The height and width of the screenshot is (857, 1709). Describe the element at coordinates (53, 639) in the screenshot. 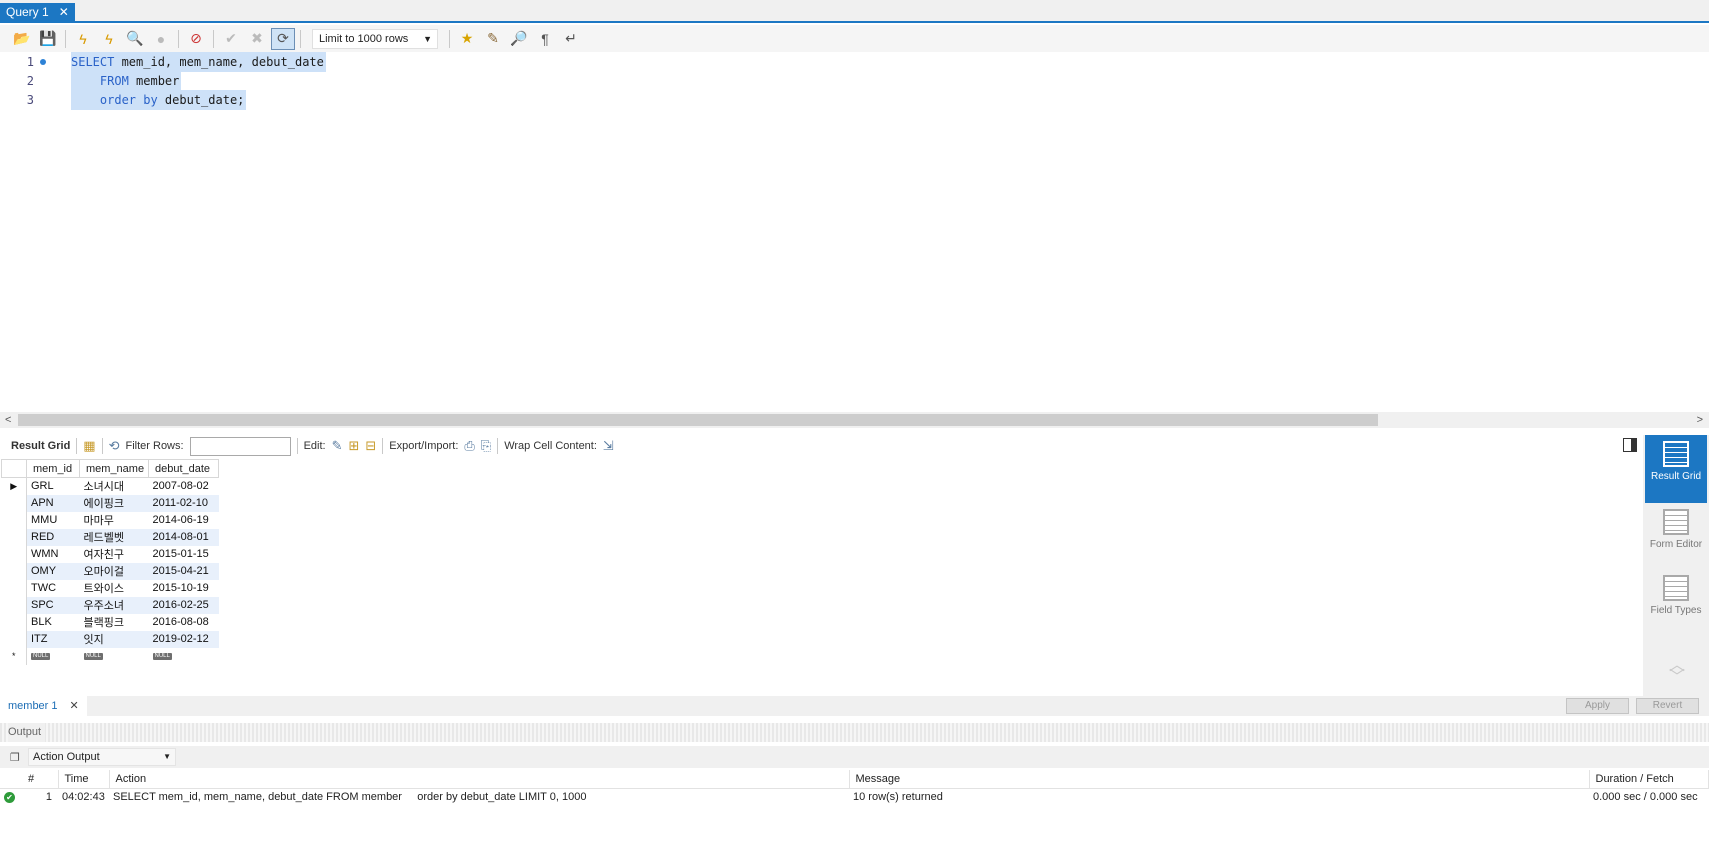

I see `grid-cell-mem-id: ITZ` at that location.